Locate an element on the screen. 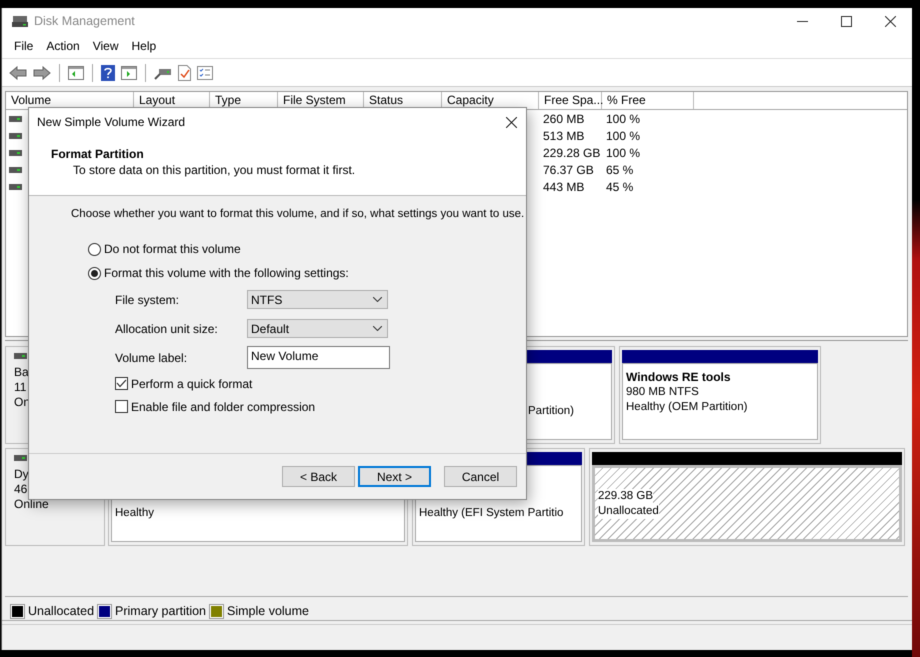 Image resolution: width=920 pixels, height=657 pixels. disk-info-text: Ba is located at coordinates (22, 372).